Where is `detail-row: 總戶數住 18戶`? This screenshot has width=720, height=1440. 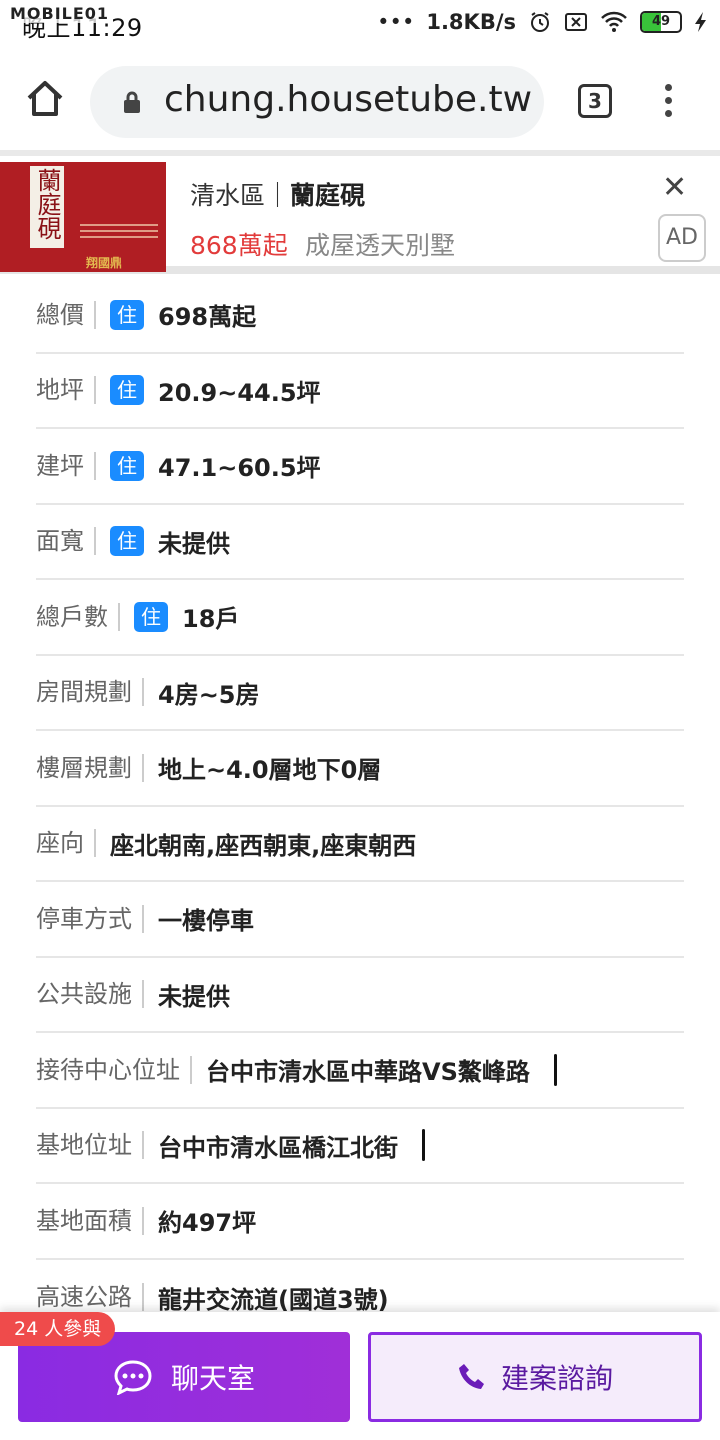 detail-row: 總戶數住 18戶 is located at coordinates (360, 618).